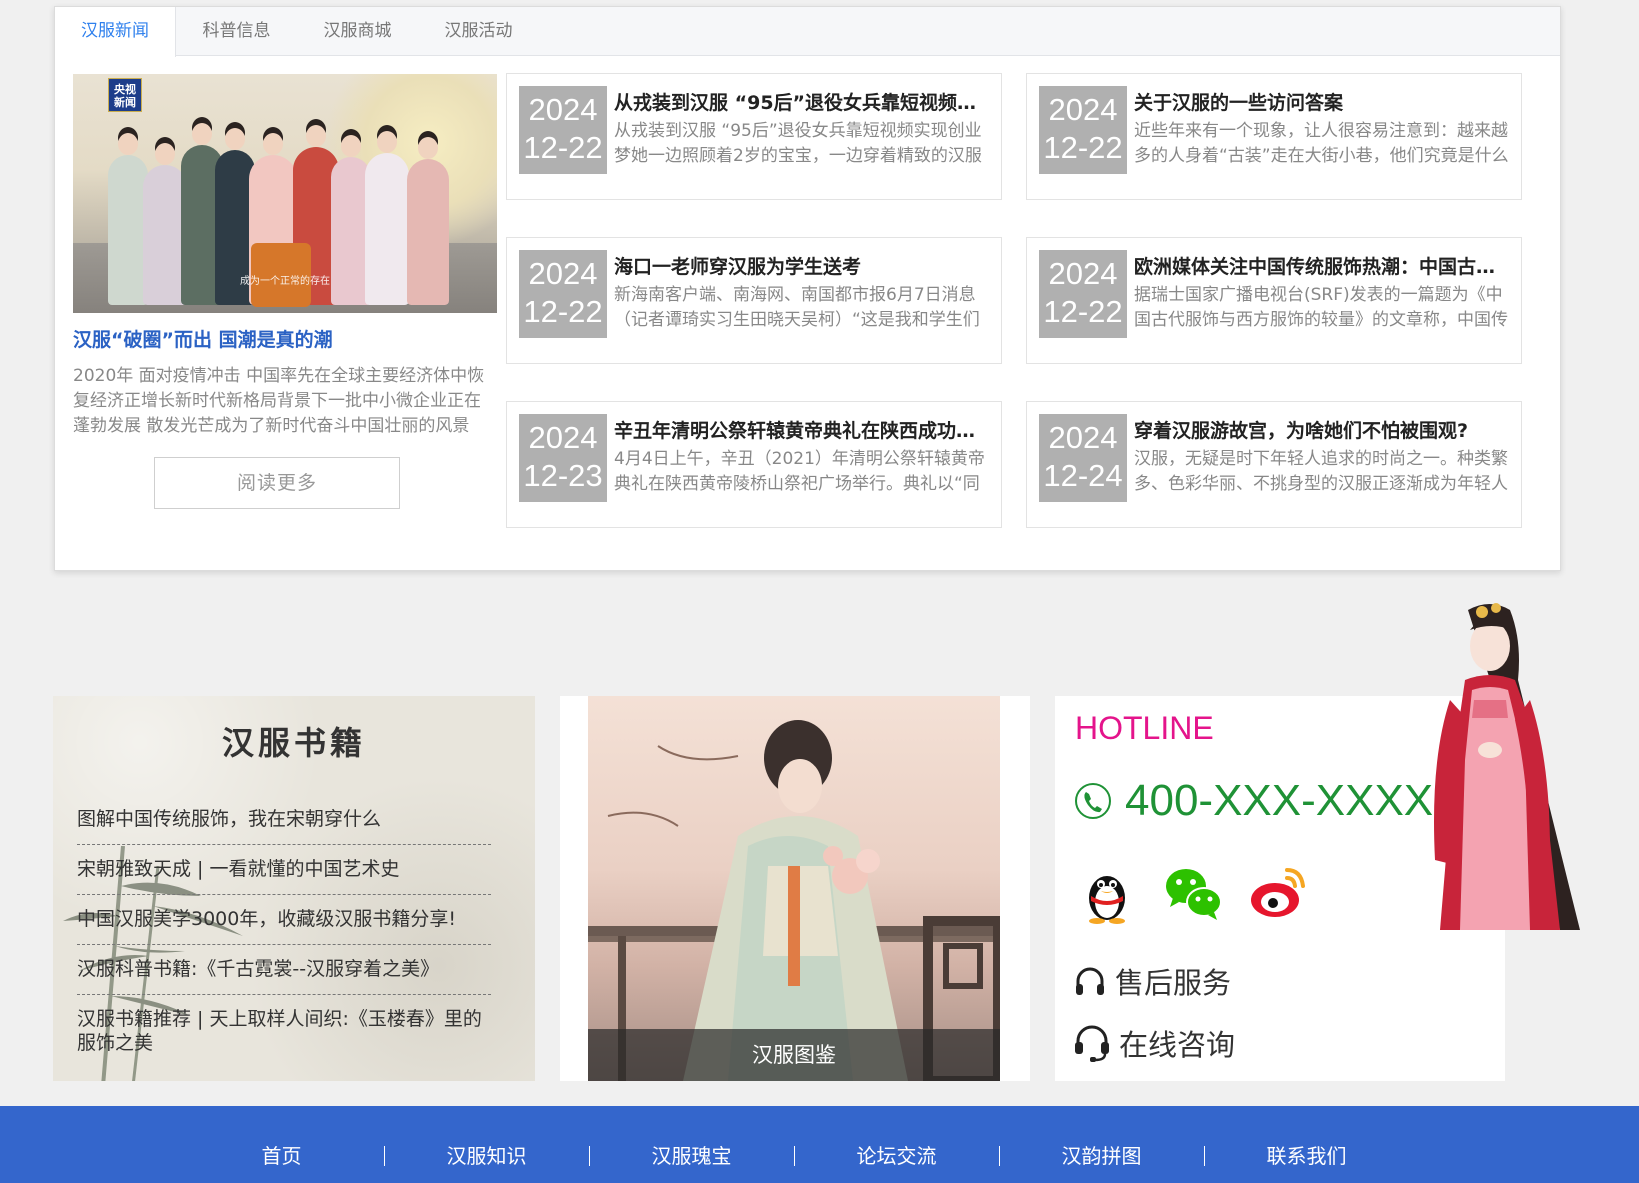  What do you see at coordinates (125, 95) in the screenshot?
I see `cctv-news-logo: 央视 新闻` at bounding box center [125, 95].